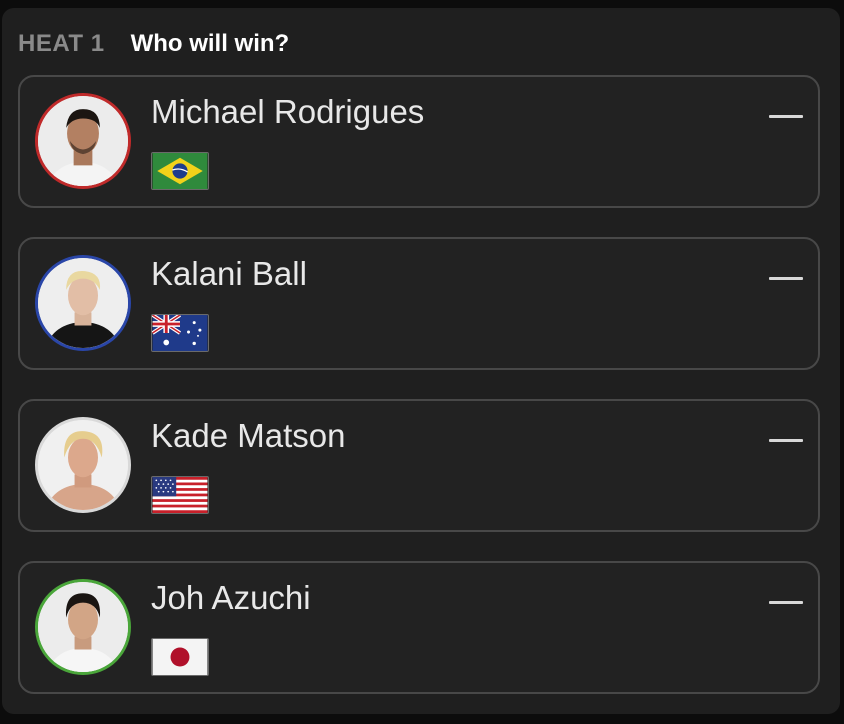  Describe the element at coordinates (288, 111) in the screenshot. I see `surfer-name: Michael Rodrigues` at that location.